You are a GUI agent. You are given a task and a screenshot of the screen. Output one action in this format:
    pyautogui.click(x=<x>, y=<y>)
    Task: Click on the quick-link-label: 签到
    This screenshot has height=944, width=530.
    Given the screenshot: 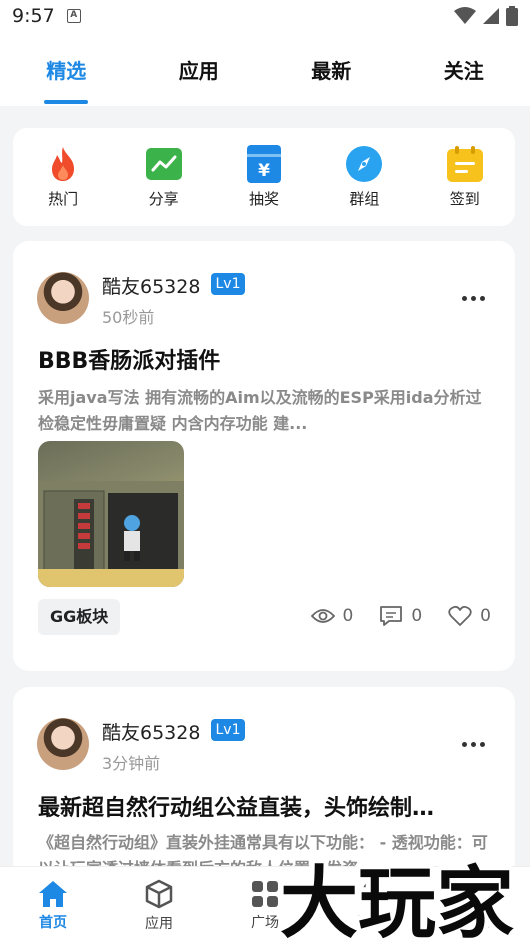 What is the action you would take?
    pyautogui.click(x=464, y=198)
    